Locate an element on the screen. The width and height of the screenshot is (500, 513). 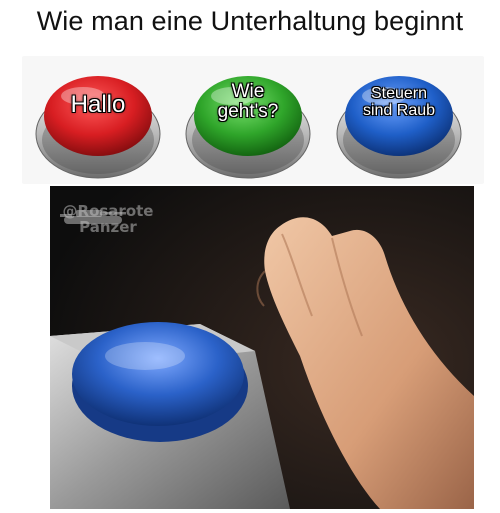
green-button-label: Wie geht's? is located at coordinates (248, 102).